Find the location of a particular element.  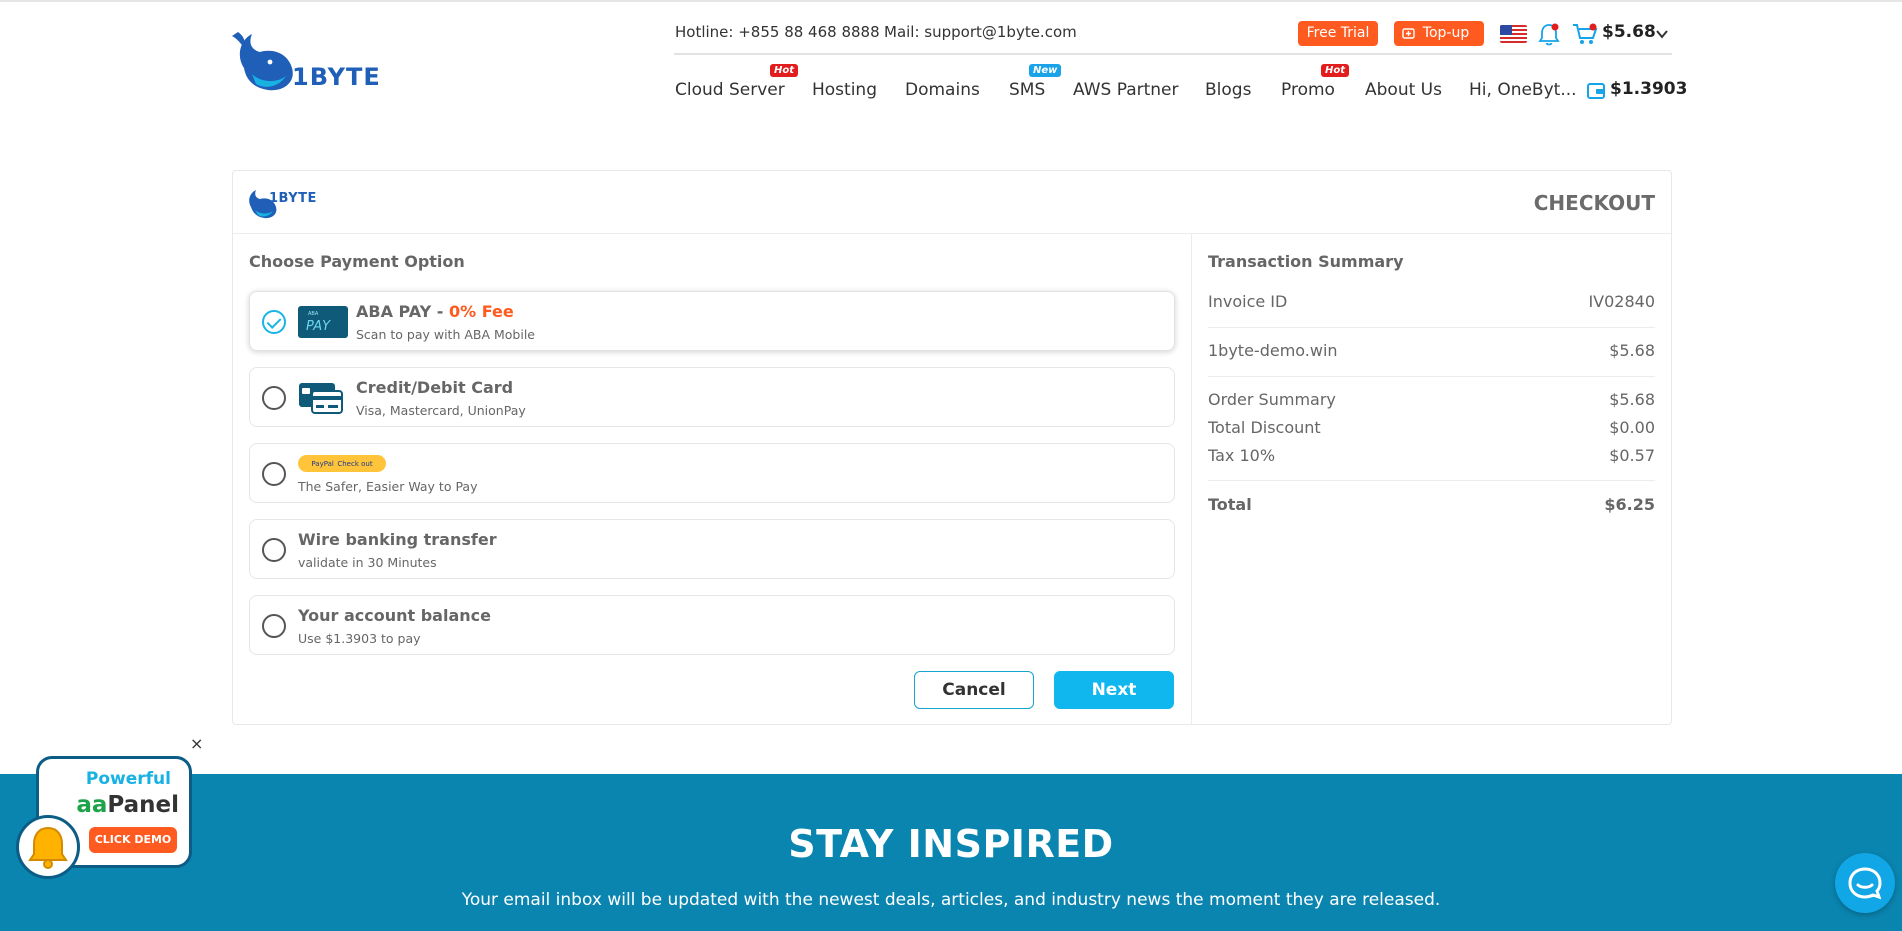

promo-line1: Powerful is located at coordinates (128, 779).